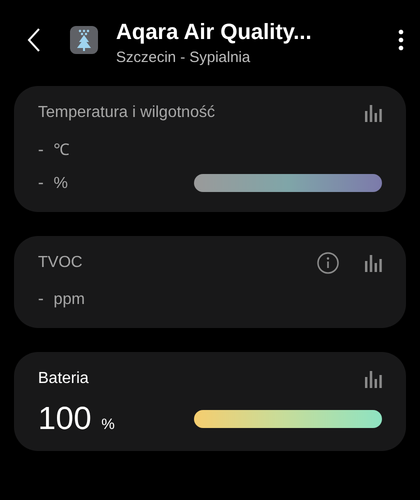 Image resolution: width=420 pixels, height=500 pixels. What do you see at coordinates (84, 40) in the screenshot?
I see `tree-icon` at bounding box center [84, 40].